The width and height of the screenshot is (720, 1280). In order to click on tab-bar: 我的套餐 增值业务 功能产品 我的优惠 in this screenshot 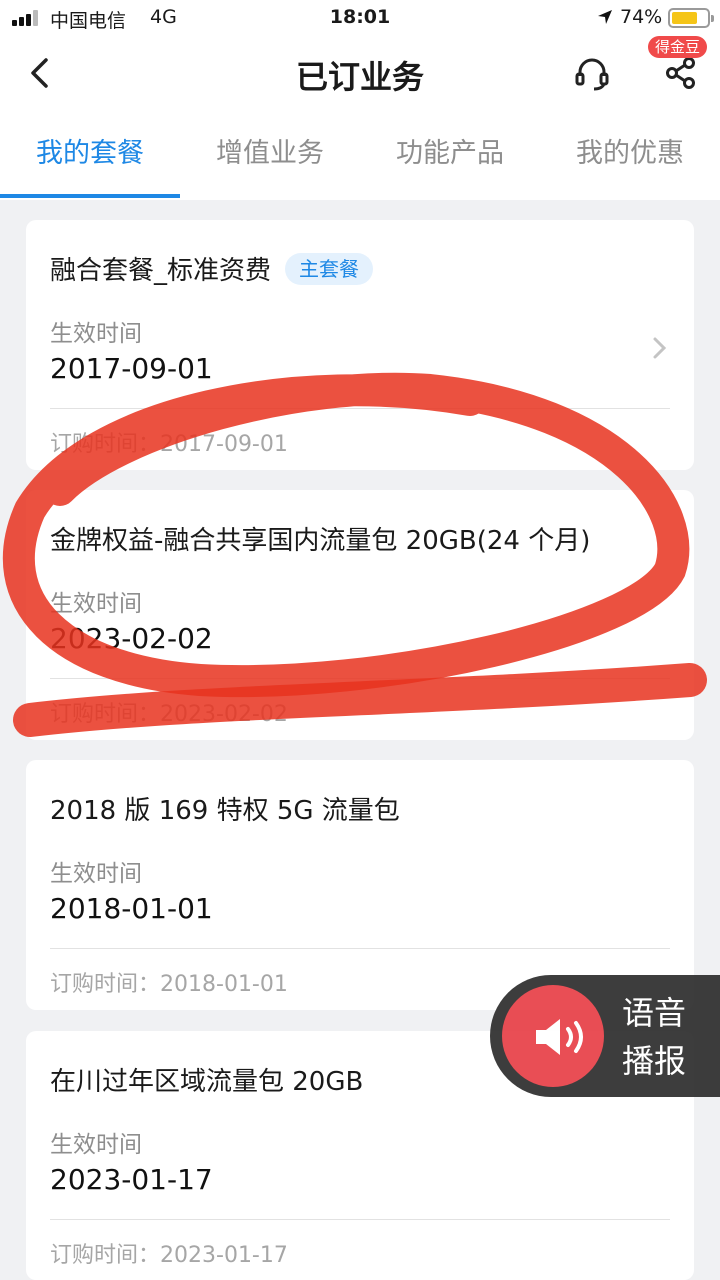, I will do `click(360, 159)`.